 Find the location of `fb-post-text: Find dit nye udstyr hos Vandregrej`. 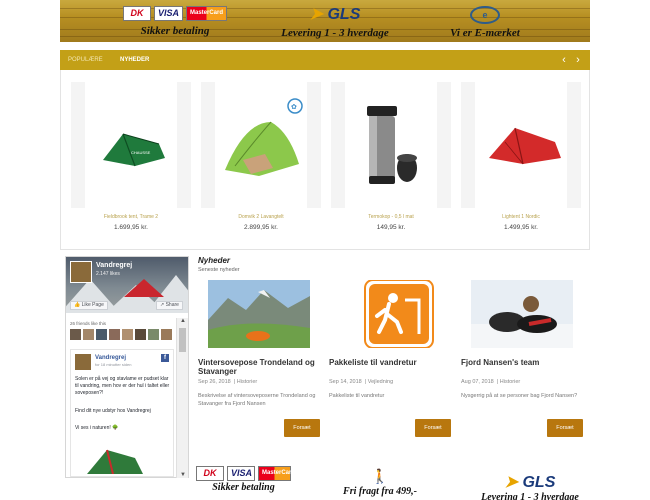

fb-post-text: Find dit nye udstyr hos Vandregrej is located at coordinates (113, 411).